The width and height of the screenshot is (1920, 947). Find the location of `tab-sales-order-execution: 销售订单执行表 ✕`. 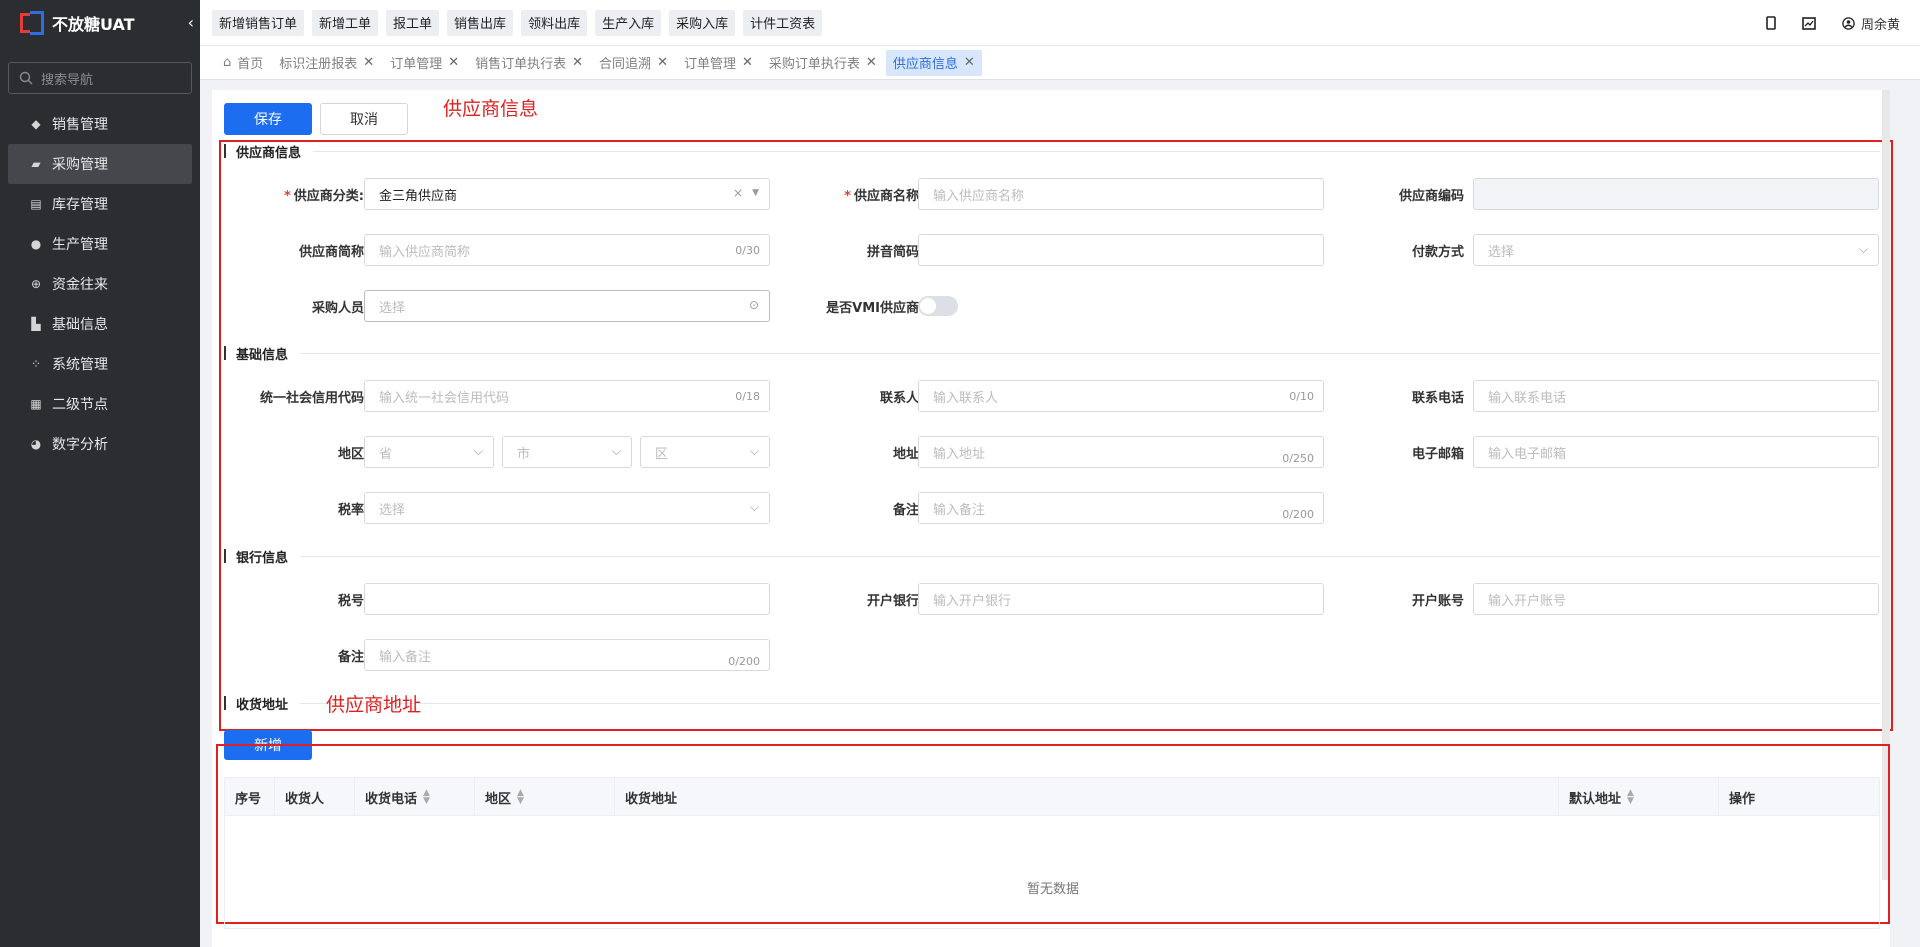

tab-sales-order-execution: 销售订单执行表 ✕ is located at coordinates (529, 63).